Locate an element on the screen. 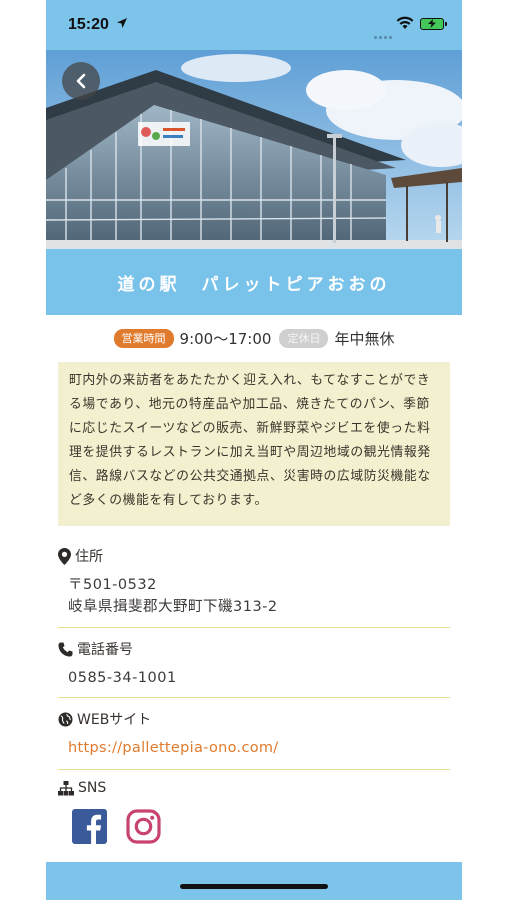 This screenshot has width=507, height=900. instagram-icon is located at coordinates (143, 826).